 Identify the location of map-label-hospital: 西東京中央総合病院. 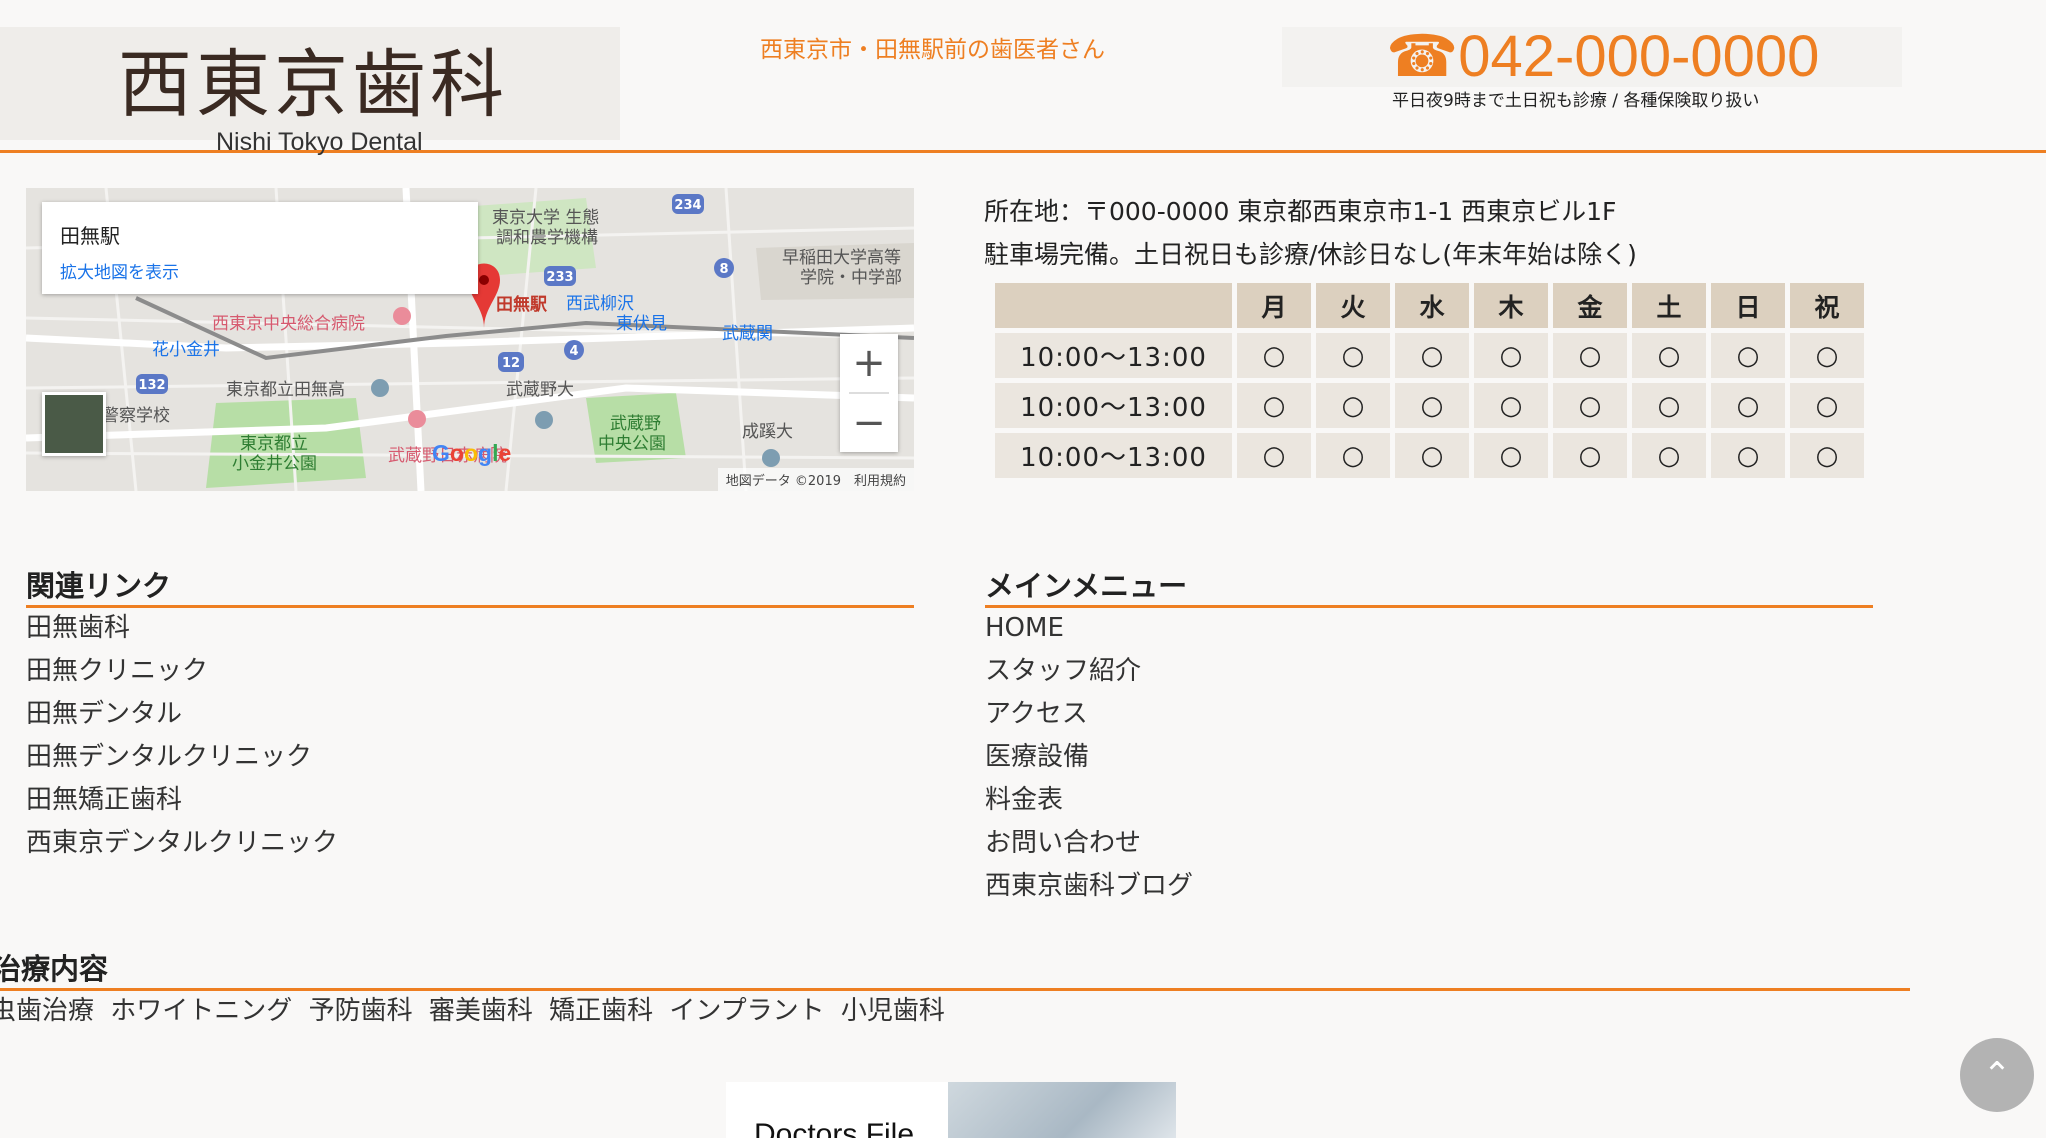
(288, 324).